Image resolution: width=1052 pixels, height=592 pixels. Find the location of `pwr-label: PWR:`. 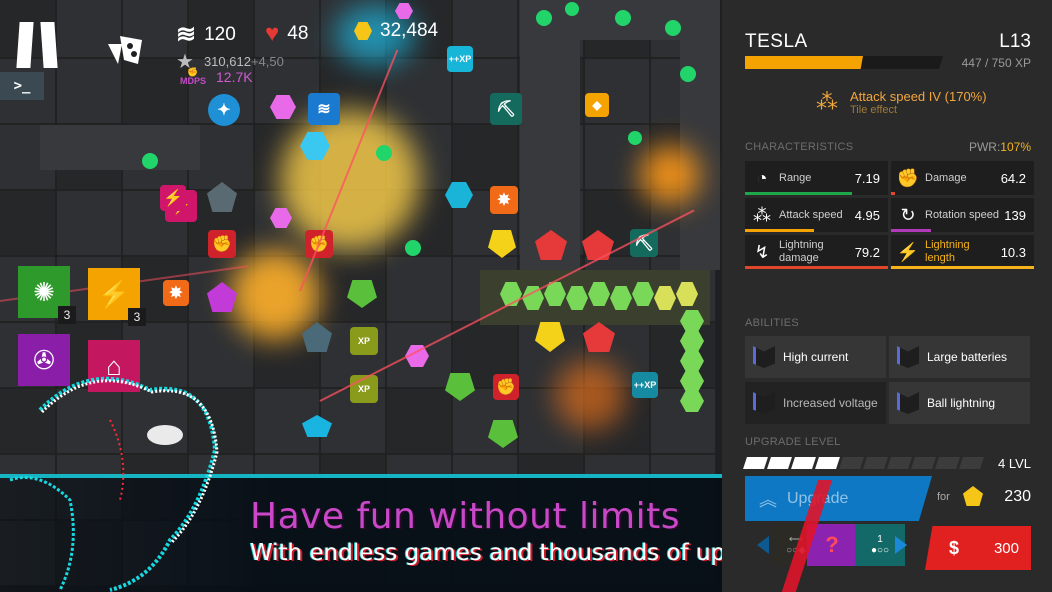

pwr-label: PWR: is located at coordinates (984, 147).